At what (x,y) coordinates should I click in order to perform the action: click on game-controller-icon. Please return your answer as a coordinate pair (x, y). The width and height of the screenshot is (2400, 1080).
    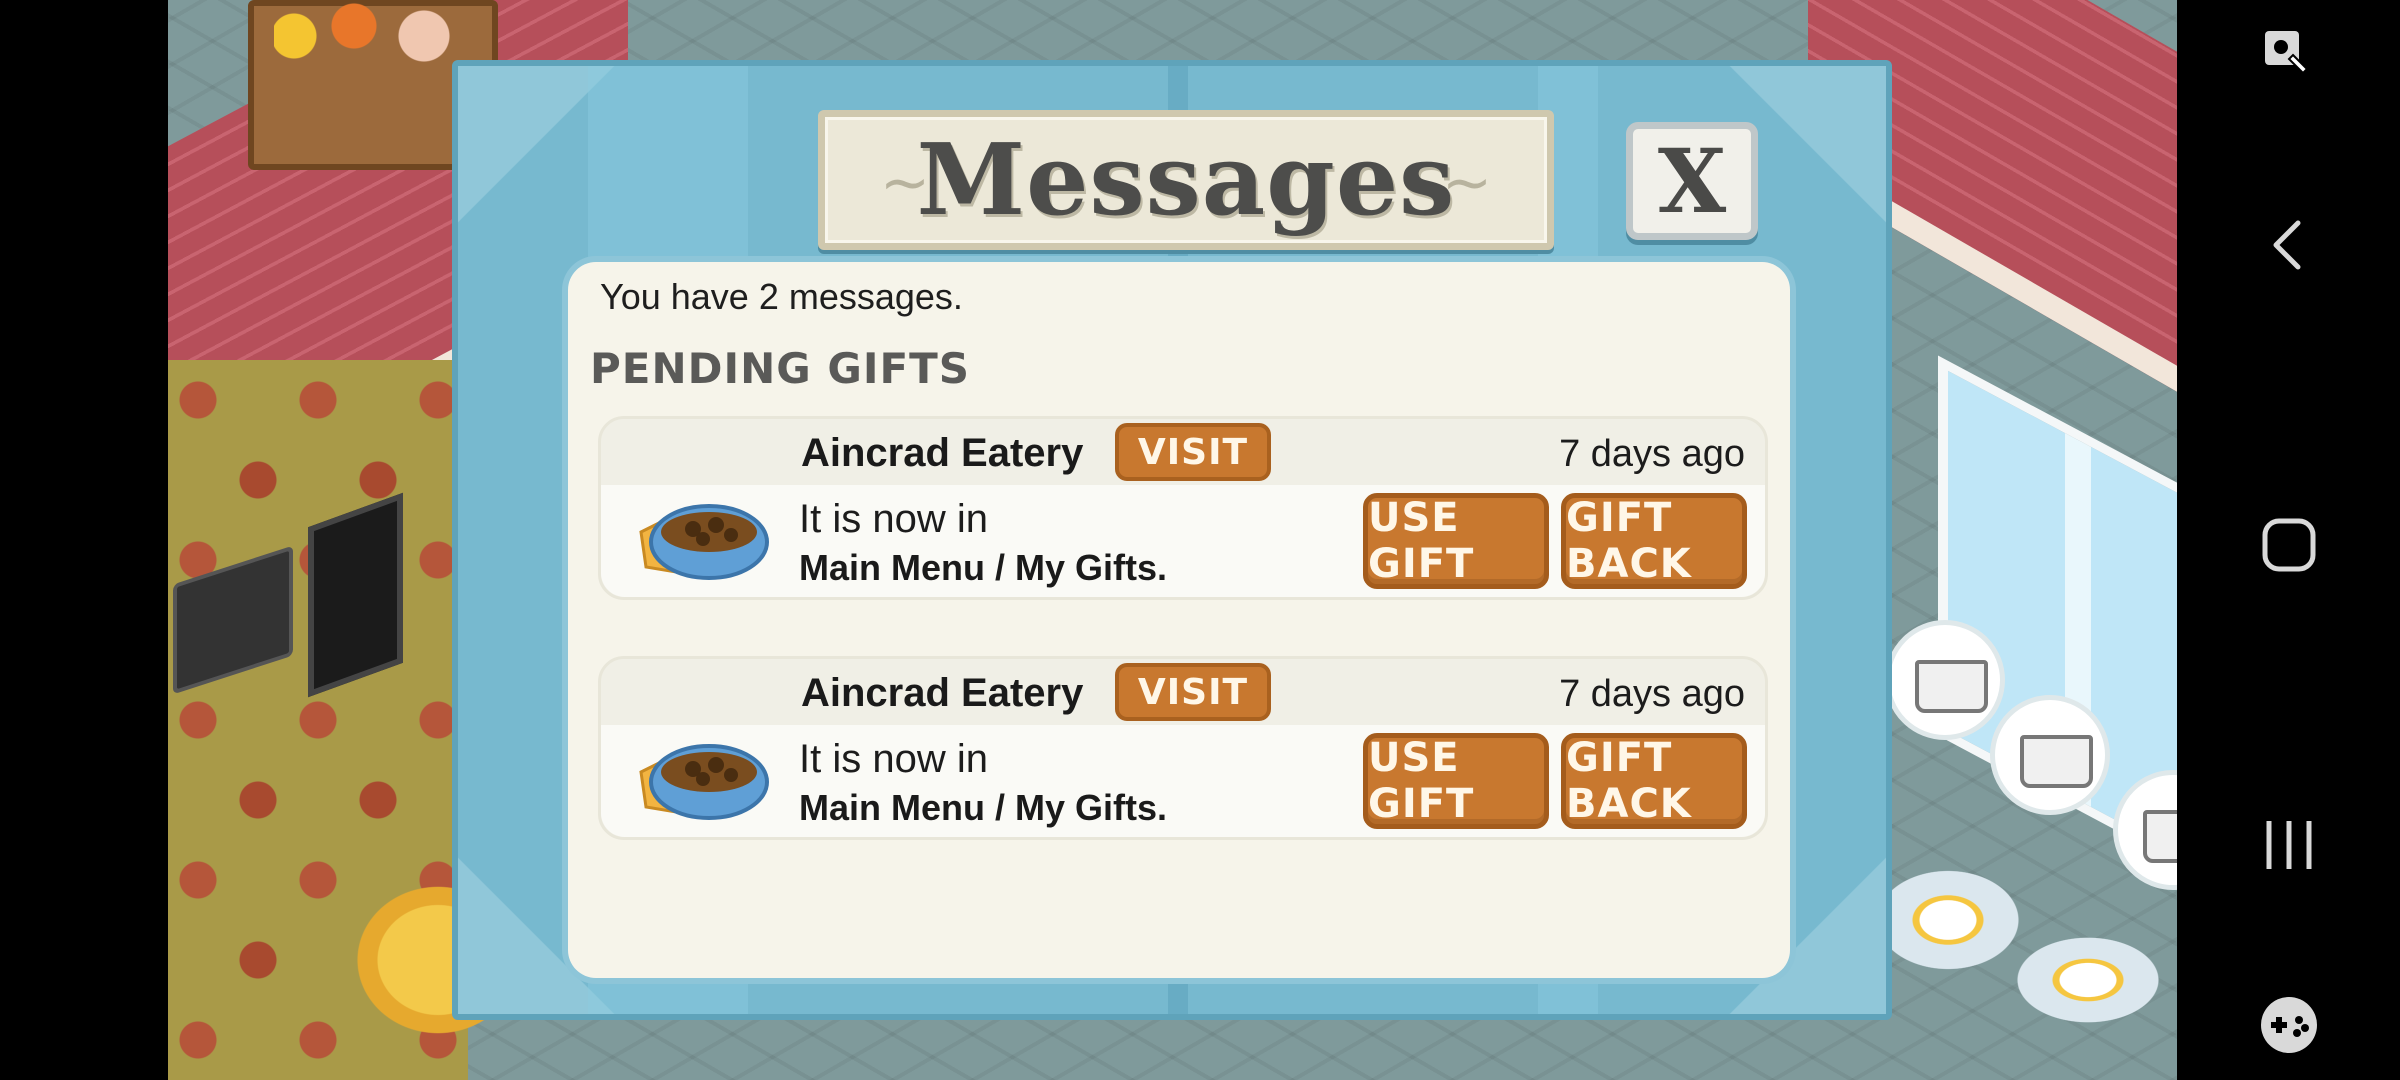
    Looking at the image, I should click on (2288, 1025).